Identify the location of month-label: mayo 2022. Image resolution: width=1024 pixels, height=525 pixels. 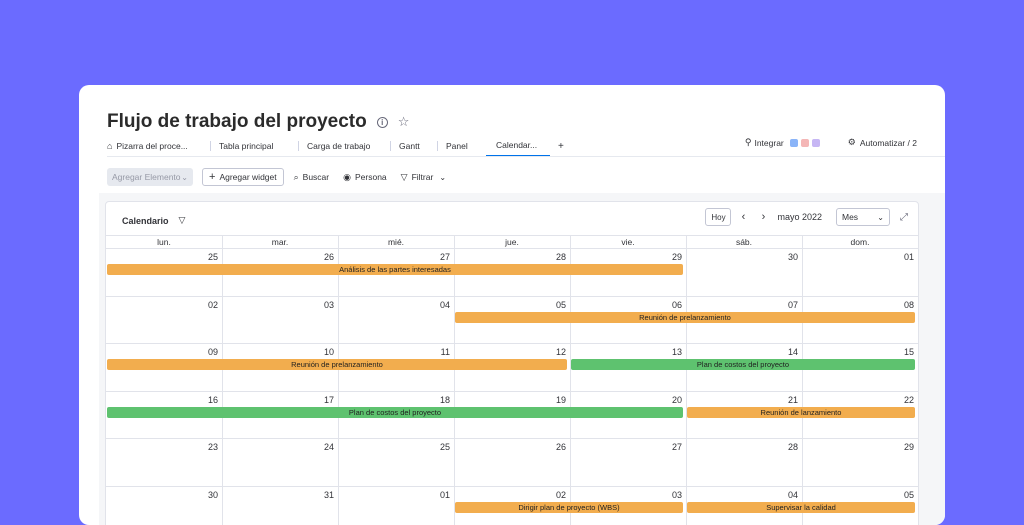
(799, 217).